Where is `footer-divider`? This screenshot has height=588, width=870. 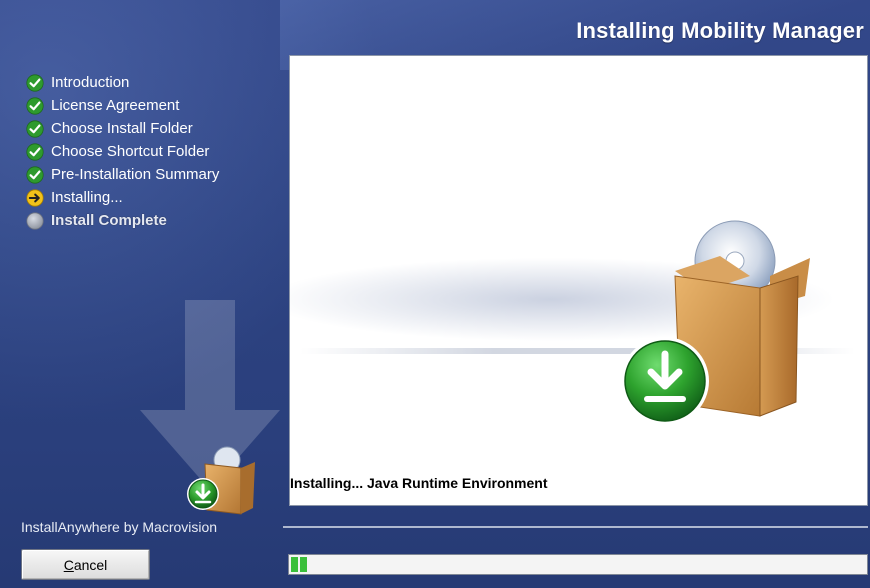 footer-divider is located at coordinates (575, 527).